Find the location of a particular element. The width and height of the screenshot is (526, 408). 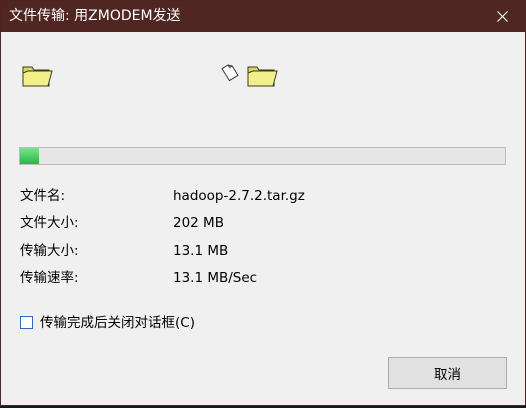

transferred-size-label: 传输大小: is located at coordinates (49, 251).